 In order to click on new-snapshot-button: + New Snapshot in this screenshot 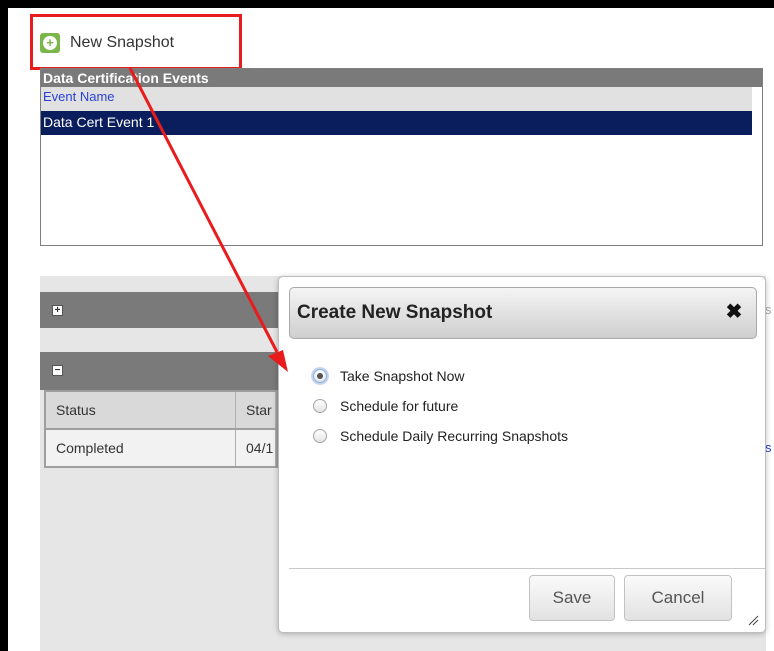, I will do `click(107, 43)`.